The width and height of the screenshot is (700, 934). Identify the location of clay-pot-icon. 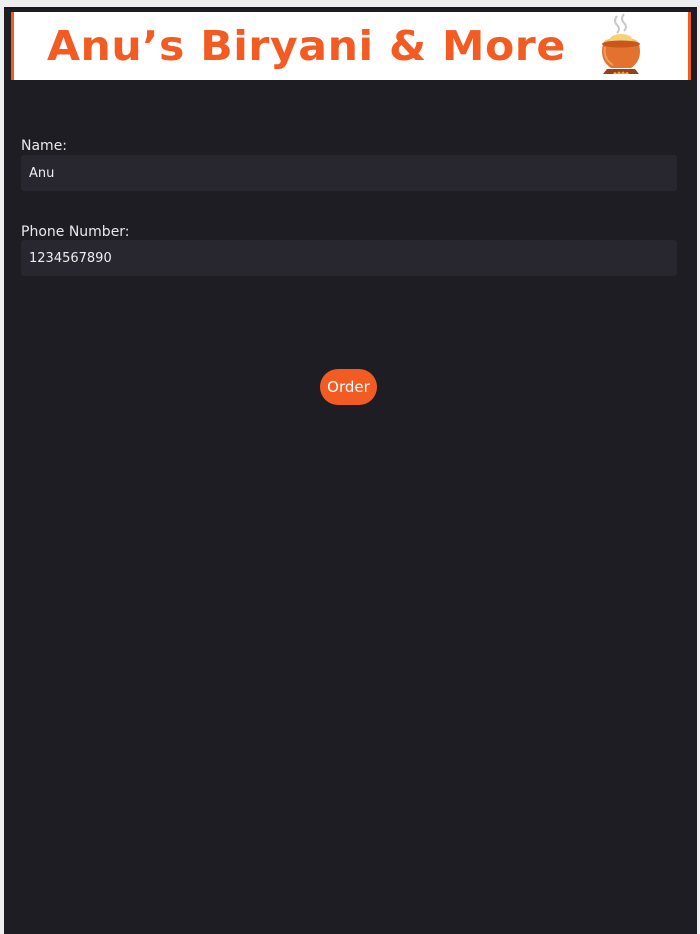
(621, 43).